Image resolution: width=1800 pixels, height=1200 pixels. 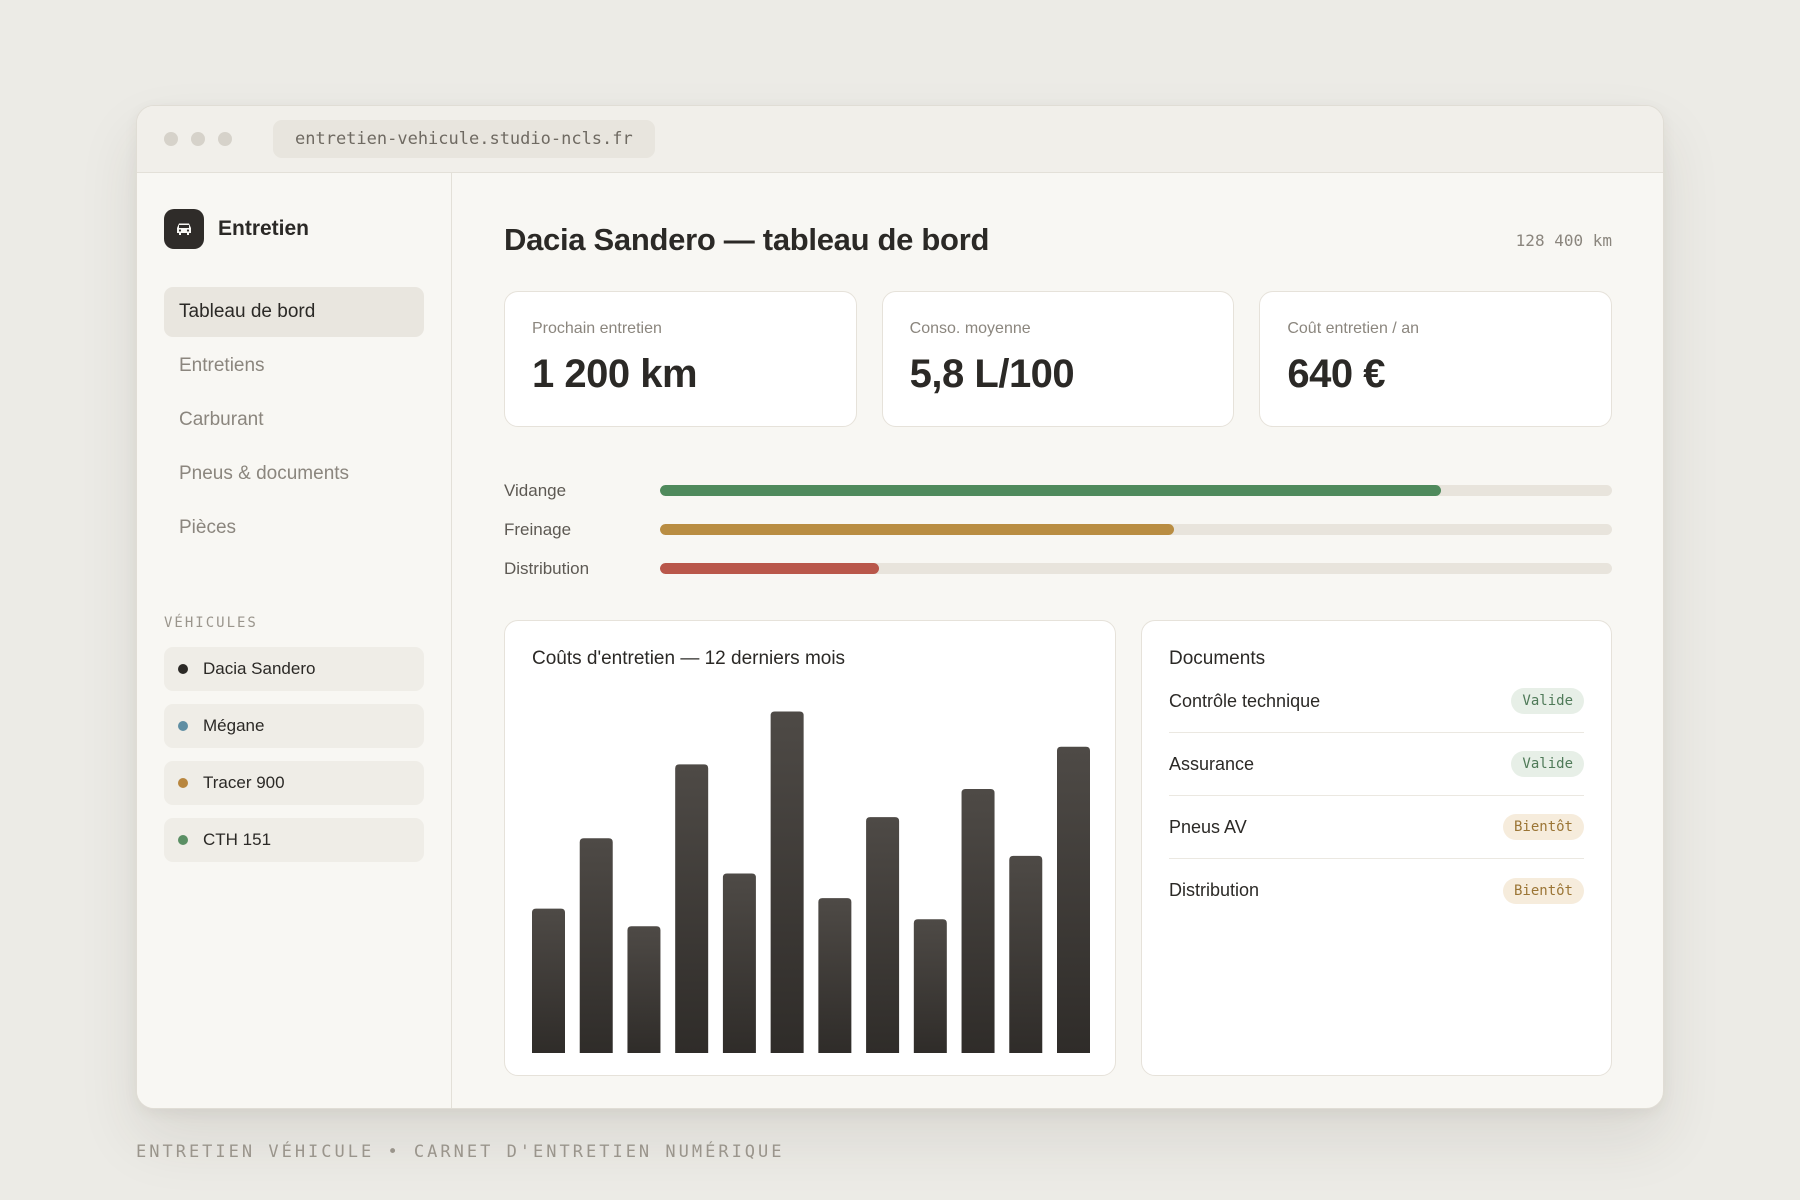 What do you see at coordinates (294, 312) in the screenshot?
I see `nav-item-tableau-de-bord: Tableau de bord` at bounding box center [294, 312].